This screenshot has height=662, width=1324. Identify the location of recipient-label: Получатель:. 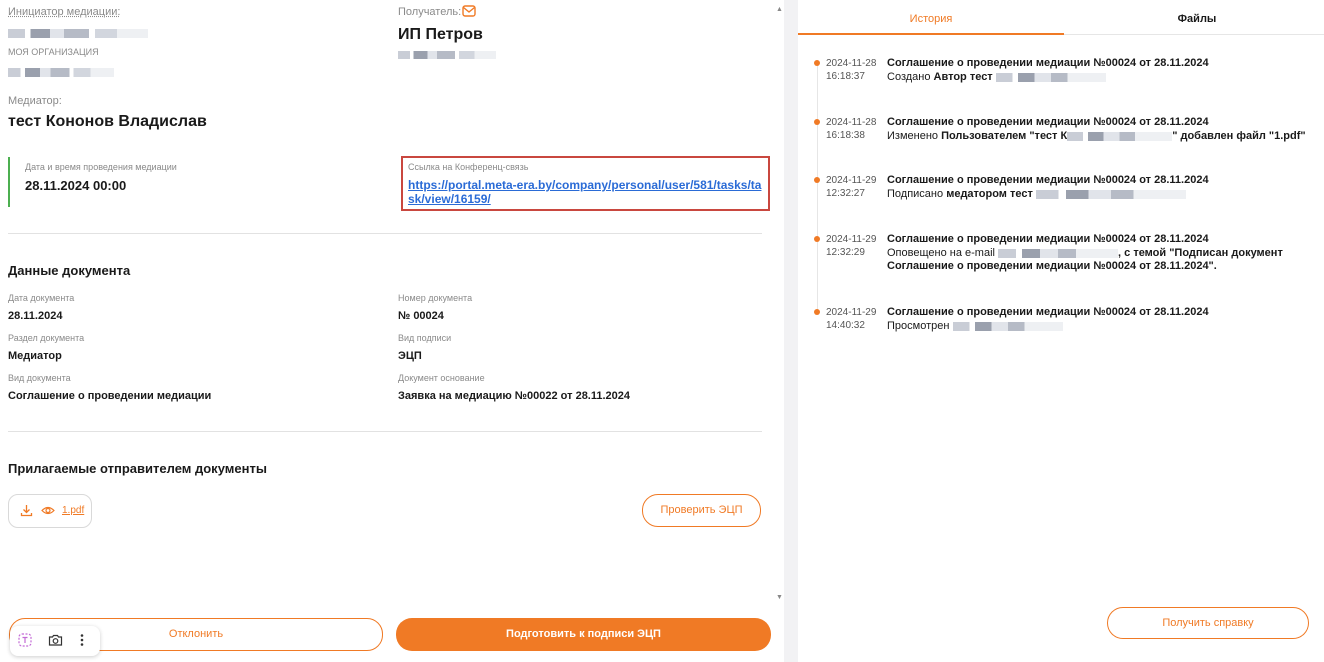
(430, 12).